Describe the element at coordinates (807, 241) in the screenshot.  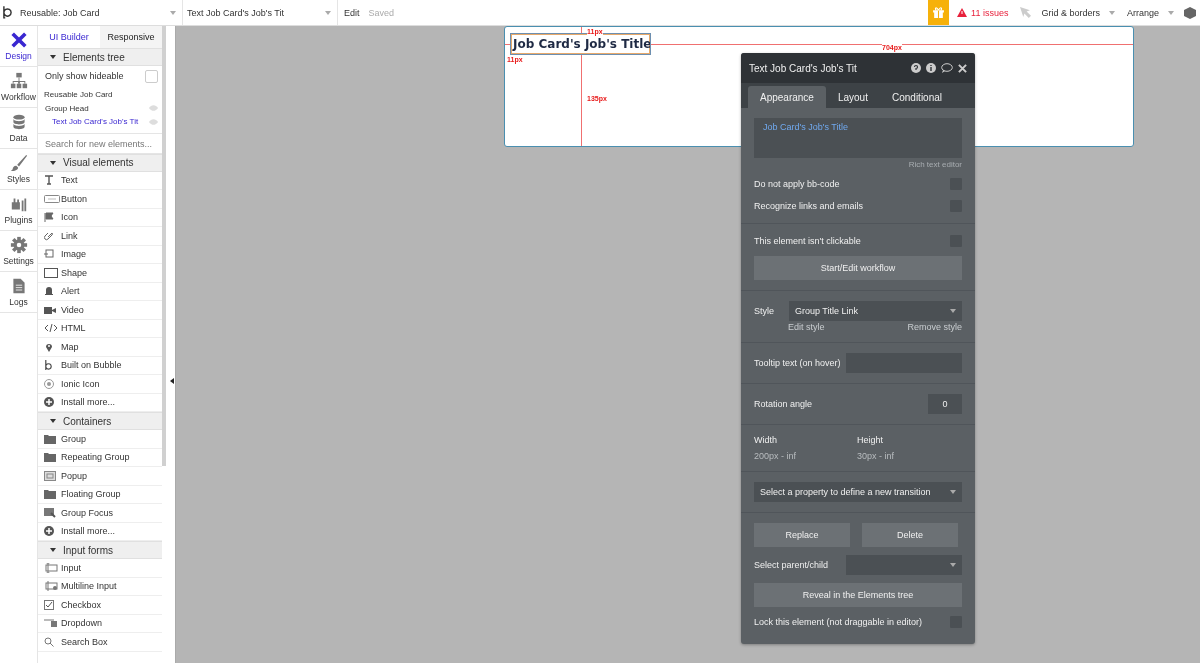
I see `option-label: This element isn't clickable` at that location.